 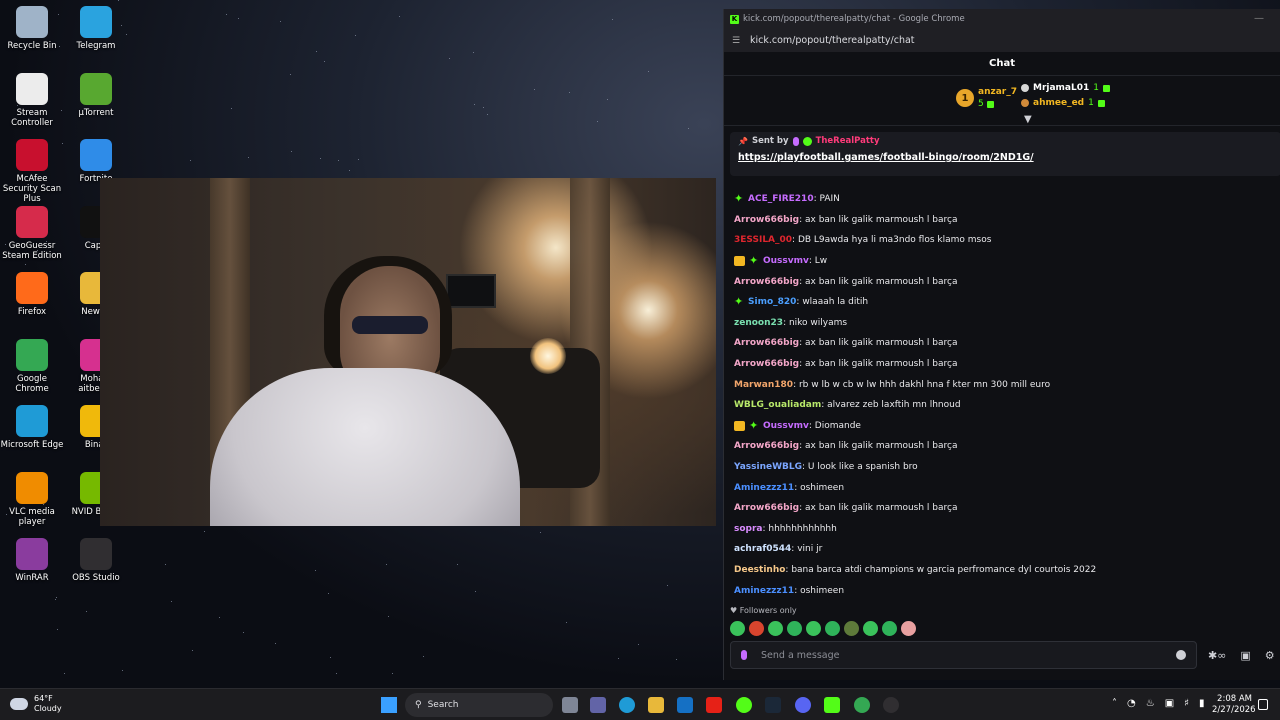 I want to click on chevron-up-icon: ˄, so click(x=1114, y=703).